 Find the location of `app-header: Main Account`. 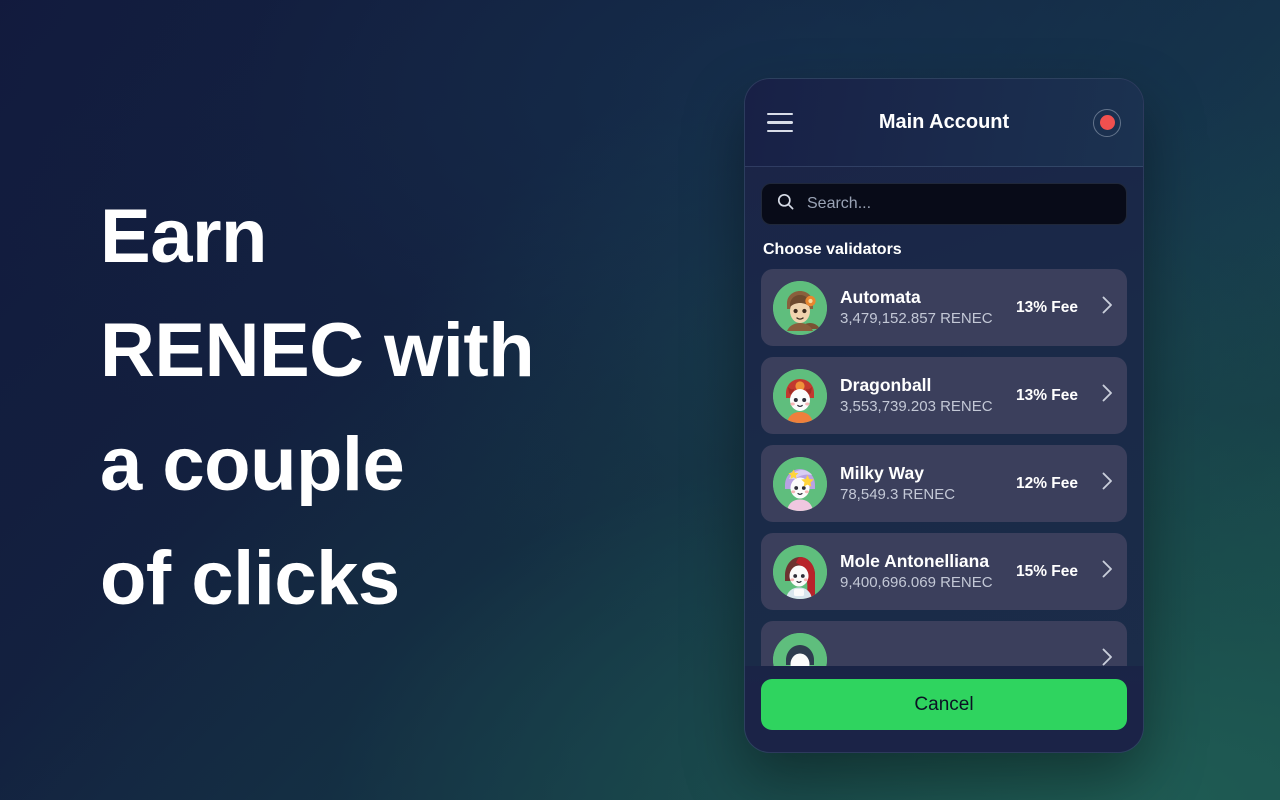

app-header: Main Account is located at coordinates (944, 123).